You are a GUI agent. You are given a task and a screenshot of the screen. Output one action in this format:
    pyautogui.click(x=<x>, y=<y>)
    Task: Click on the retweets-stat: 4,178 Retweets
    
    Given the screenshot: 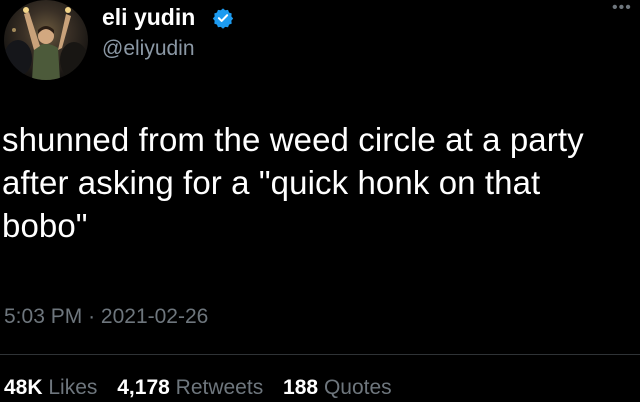 What is the action you would take?
    pyautogui.click(x=193, y=387)
    